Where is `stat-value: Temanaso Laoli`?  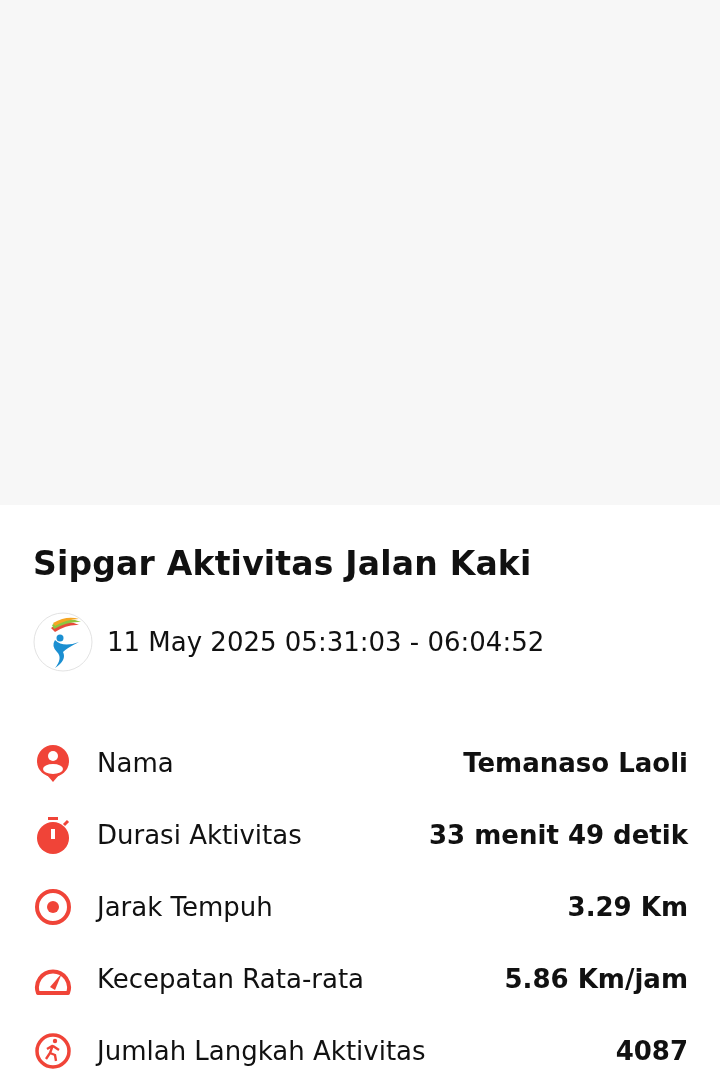
stat-value: Temanaso Laoli is located at coordinates (575, 763).